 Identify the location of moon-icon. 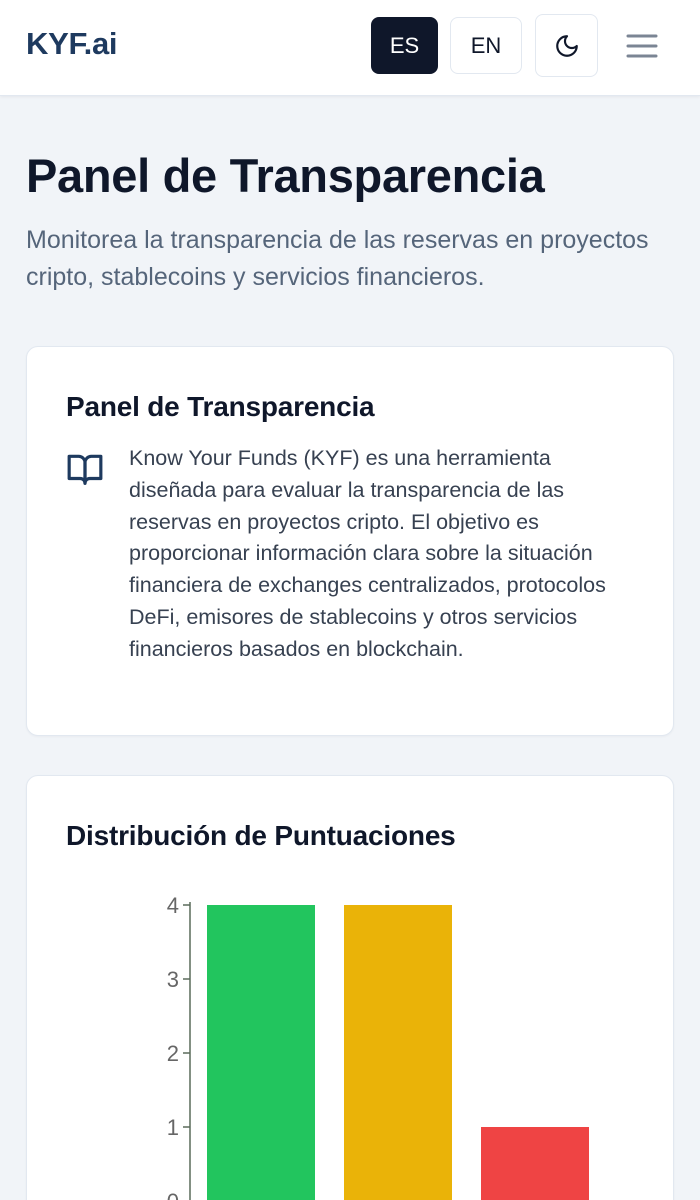
(566, 45).